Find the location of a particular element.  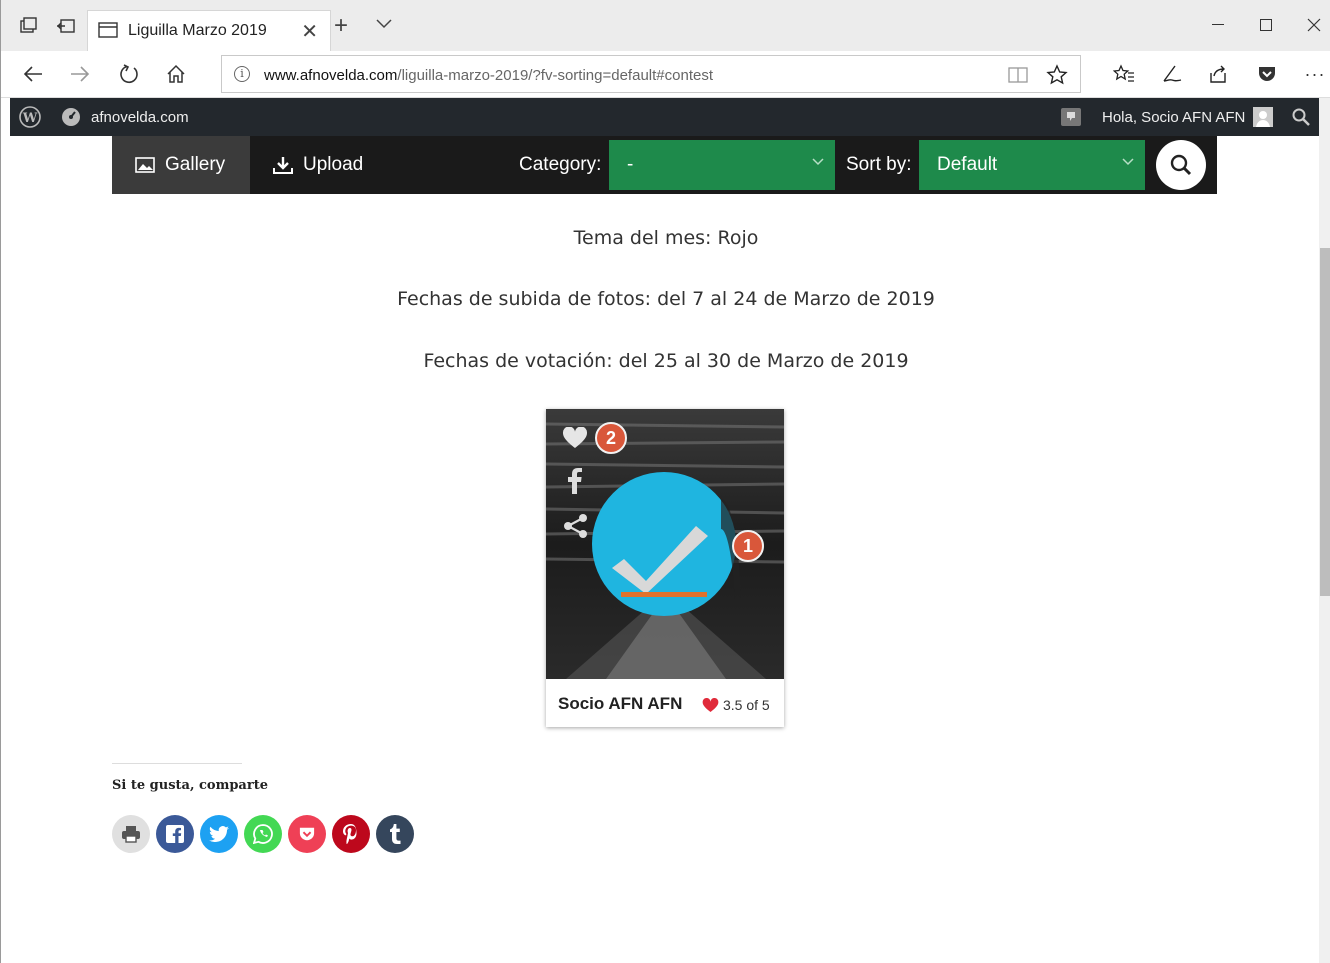

photo-badge: 1 is located at coordinates (748, 546).